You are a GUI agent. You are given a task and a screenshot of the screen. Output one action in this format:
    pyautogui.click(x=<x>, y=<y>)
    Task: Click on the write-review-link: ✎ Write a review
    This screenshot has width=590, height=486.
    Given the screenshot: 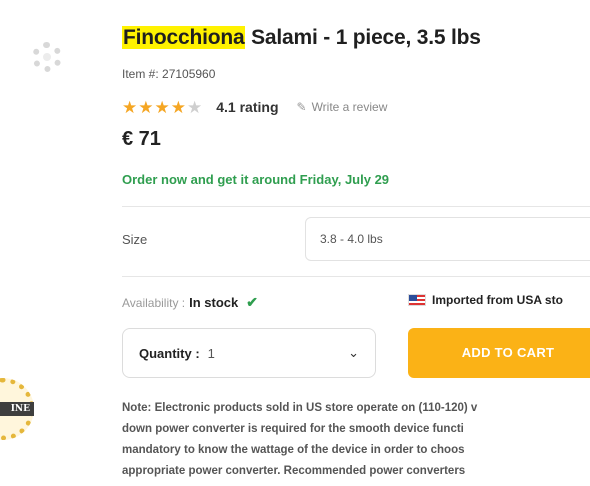 What is the action you would take?
    pyautogui.click(x=342, y=107)
    